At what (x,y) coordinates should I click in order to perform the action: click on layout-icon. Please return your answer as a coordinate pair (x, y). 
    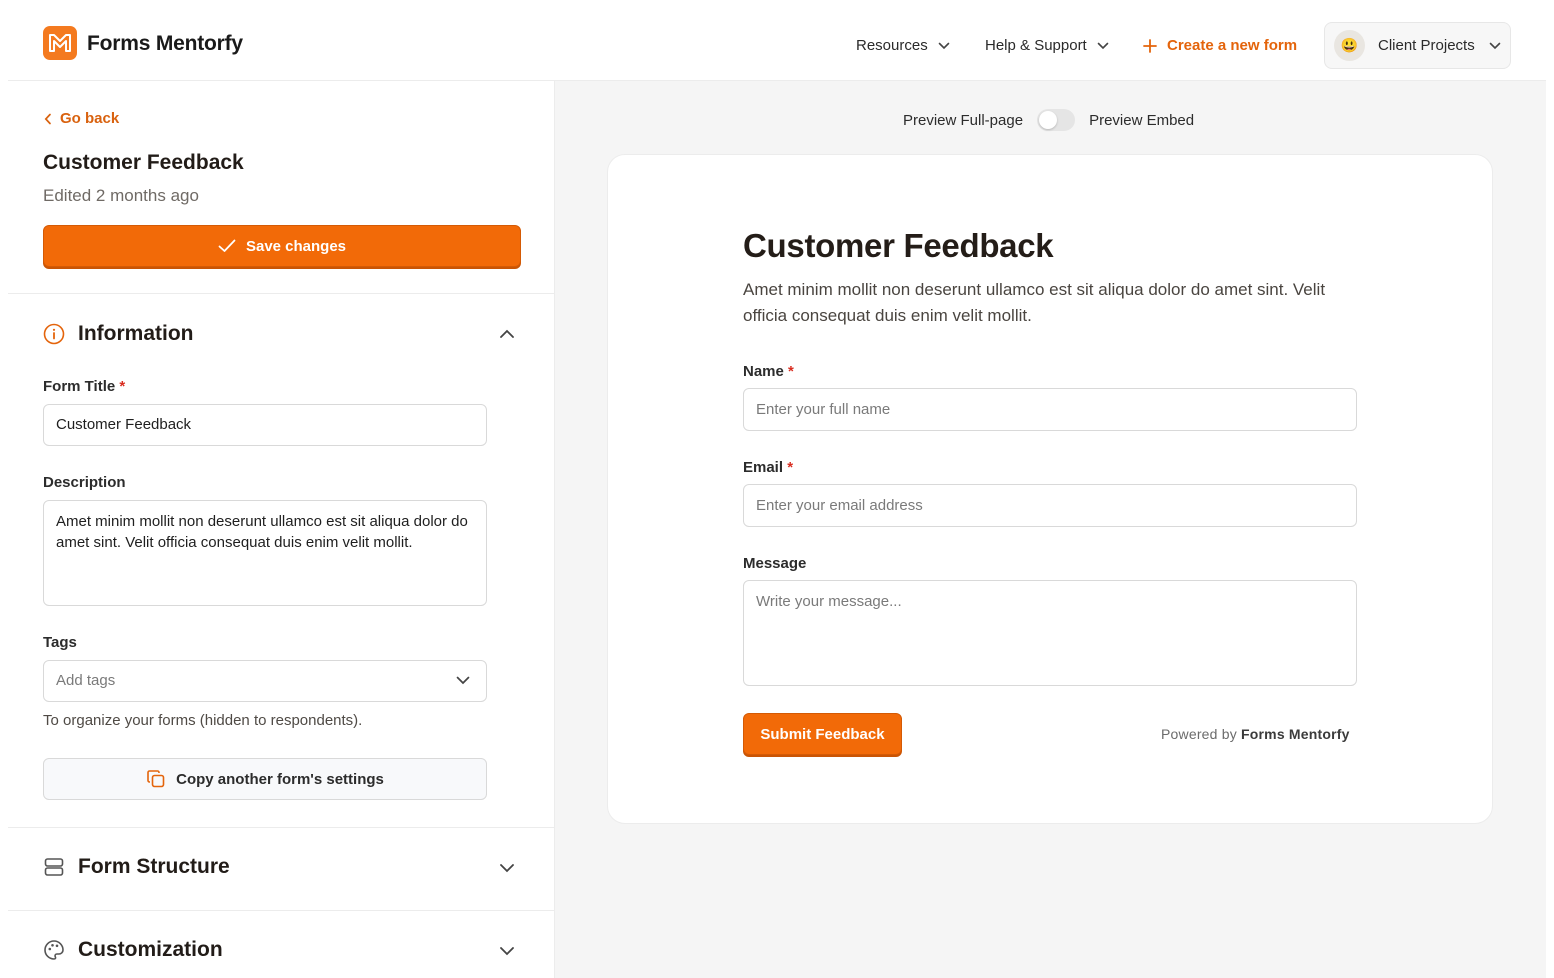
    Looking at the image, I should click on (54, 867).